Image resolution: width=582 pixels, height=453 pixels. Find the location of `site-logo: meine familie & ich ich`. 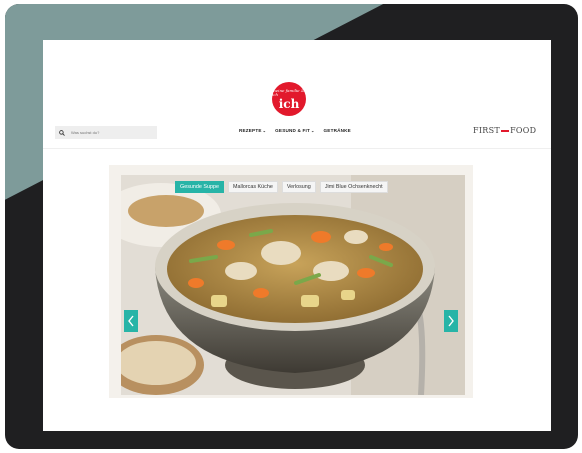

site-logo: meine familie & ich ich is located at coordinates (289, 99).